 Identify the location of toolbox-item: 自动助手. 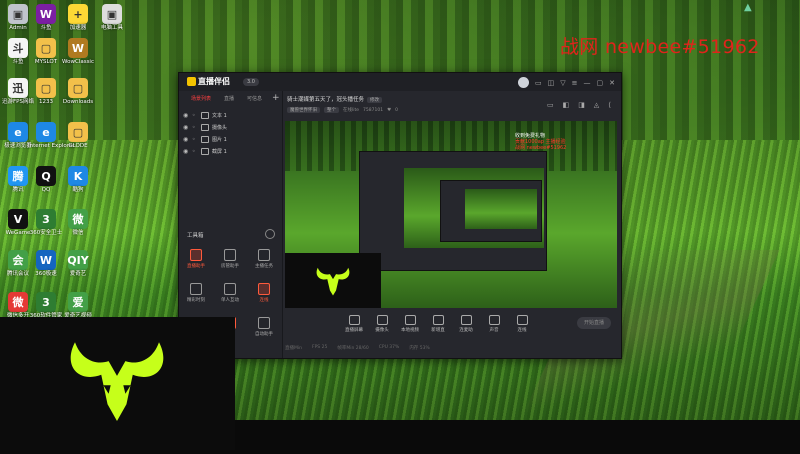
(264, 327).